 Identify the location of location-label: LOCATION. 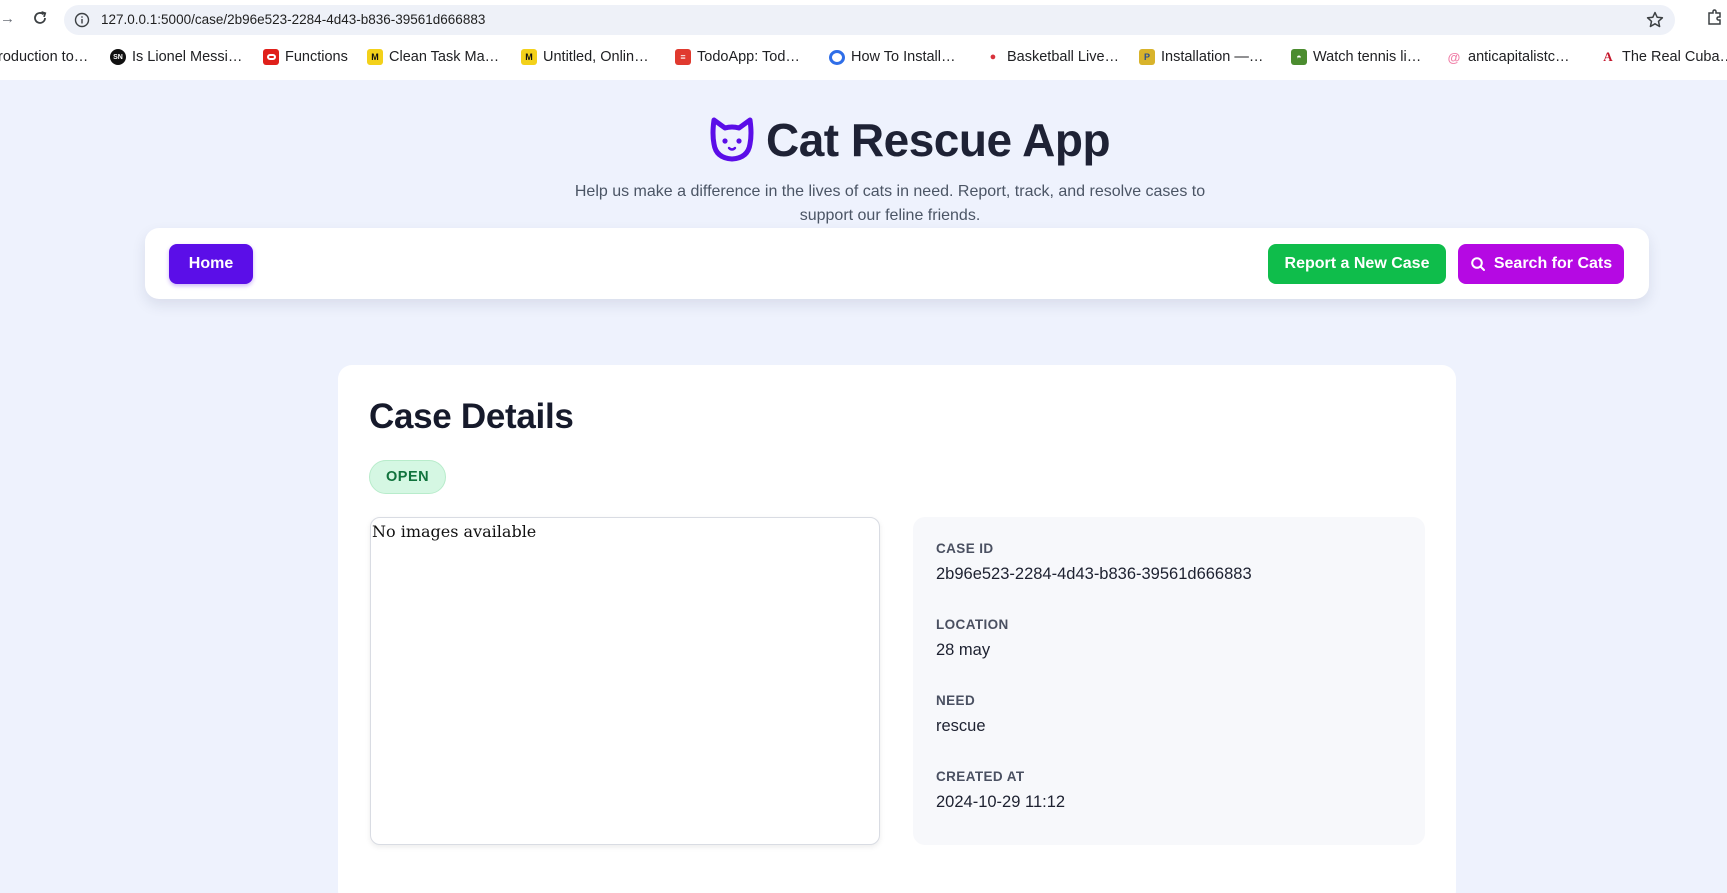
(972, 624).